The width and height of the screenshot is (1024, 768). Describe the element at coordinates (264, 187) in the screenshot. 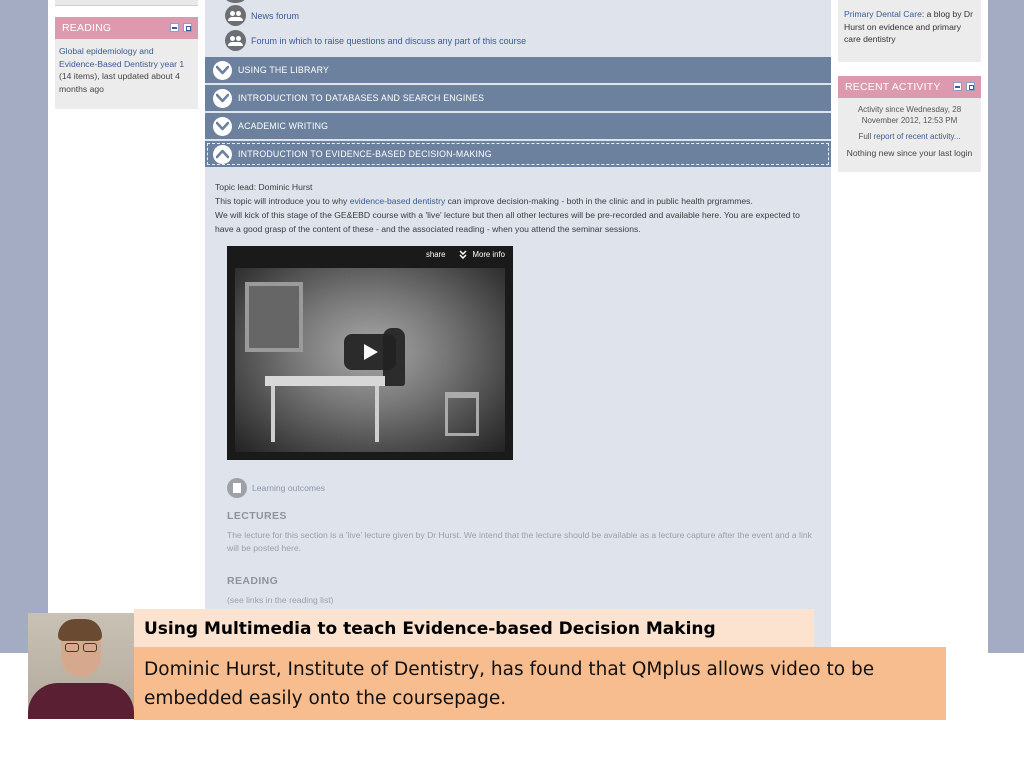

I see `topic-lead: Topic lead: Dominic Hurst` at that location.